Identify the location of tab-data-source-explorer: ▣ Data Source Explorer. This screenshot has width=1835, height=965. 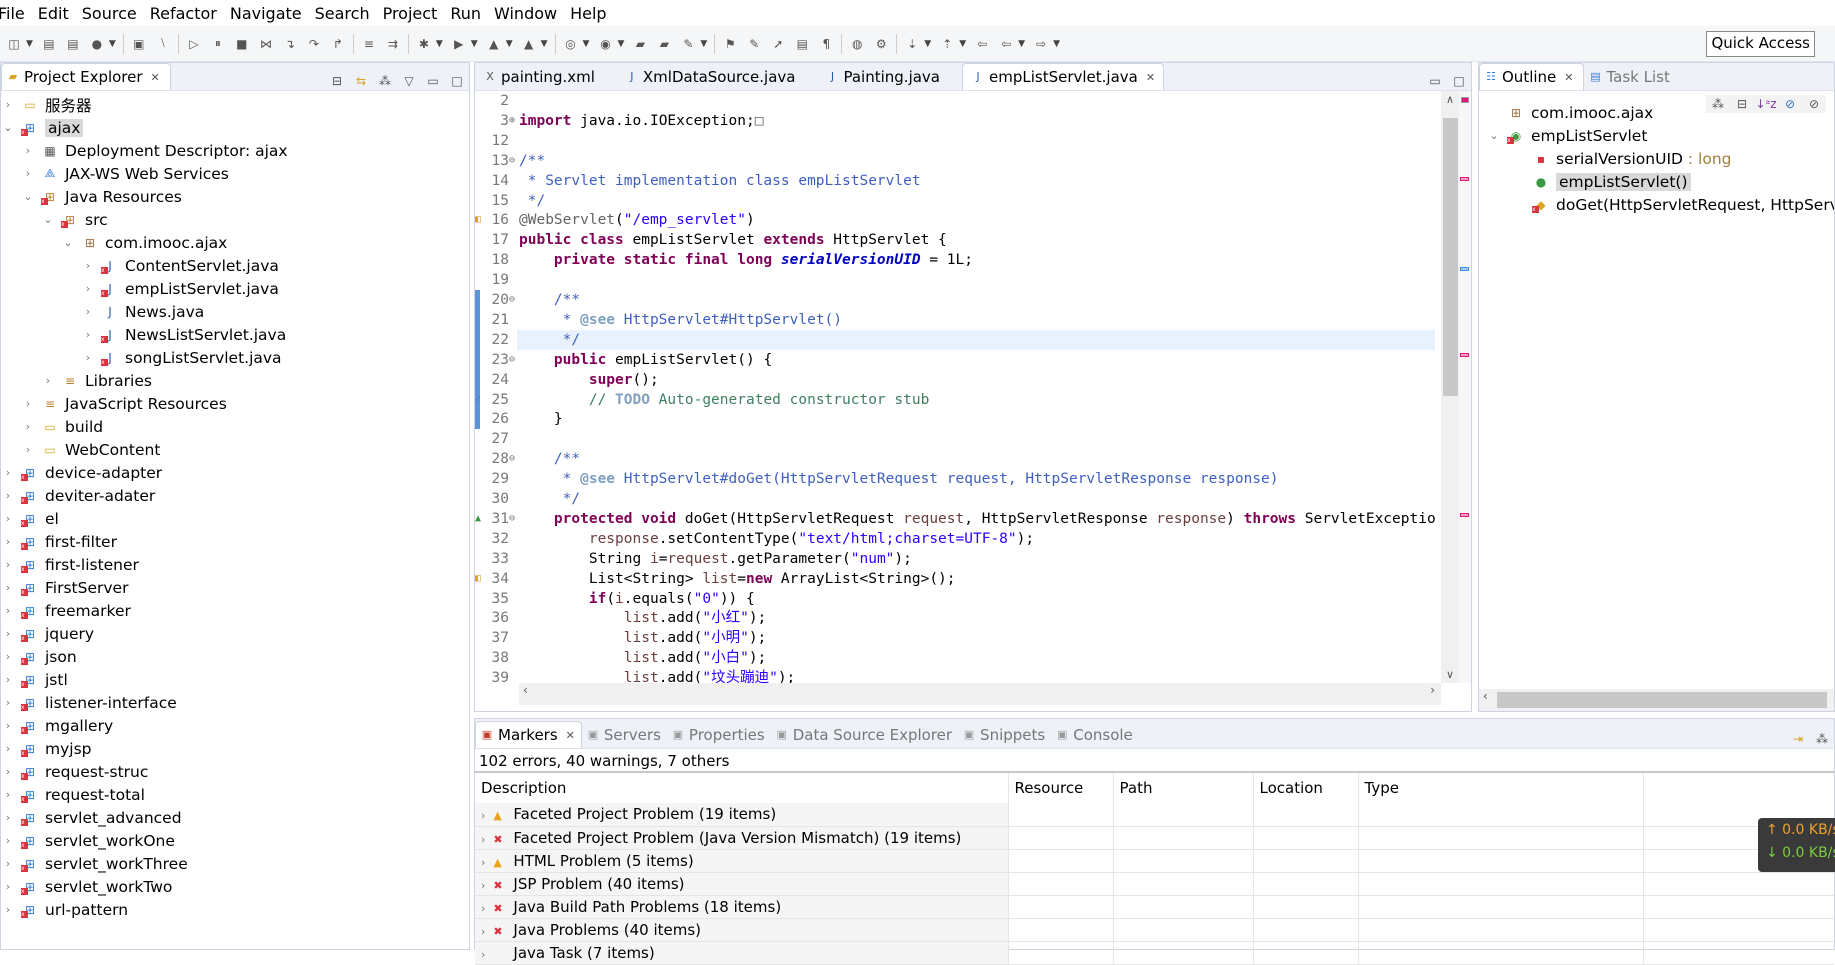
(864, 734).